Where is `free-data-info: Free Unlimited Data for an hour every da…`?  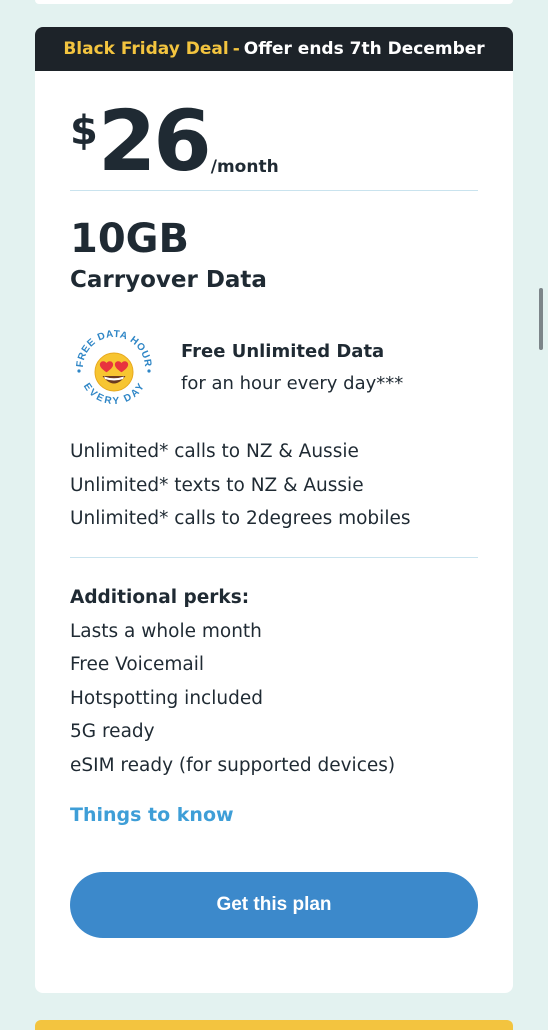
free-data-info: Free Unlimited Data for an hour every da… is located at coordinates (292, 369).